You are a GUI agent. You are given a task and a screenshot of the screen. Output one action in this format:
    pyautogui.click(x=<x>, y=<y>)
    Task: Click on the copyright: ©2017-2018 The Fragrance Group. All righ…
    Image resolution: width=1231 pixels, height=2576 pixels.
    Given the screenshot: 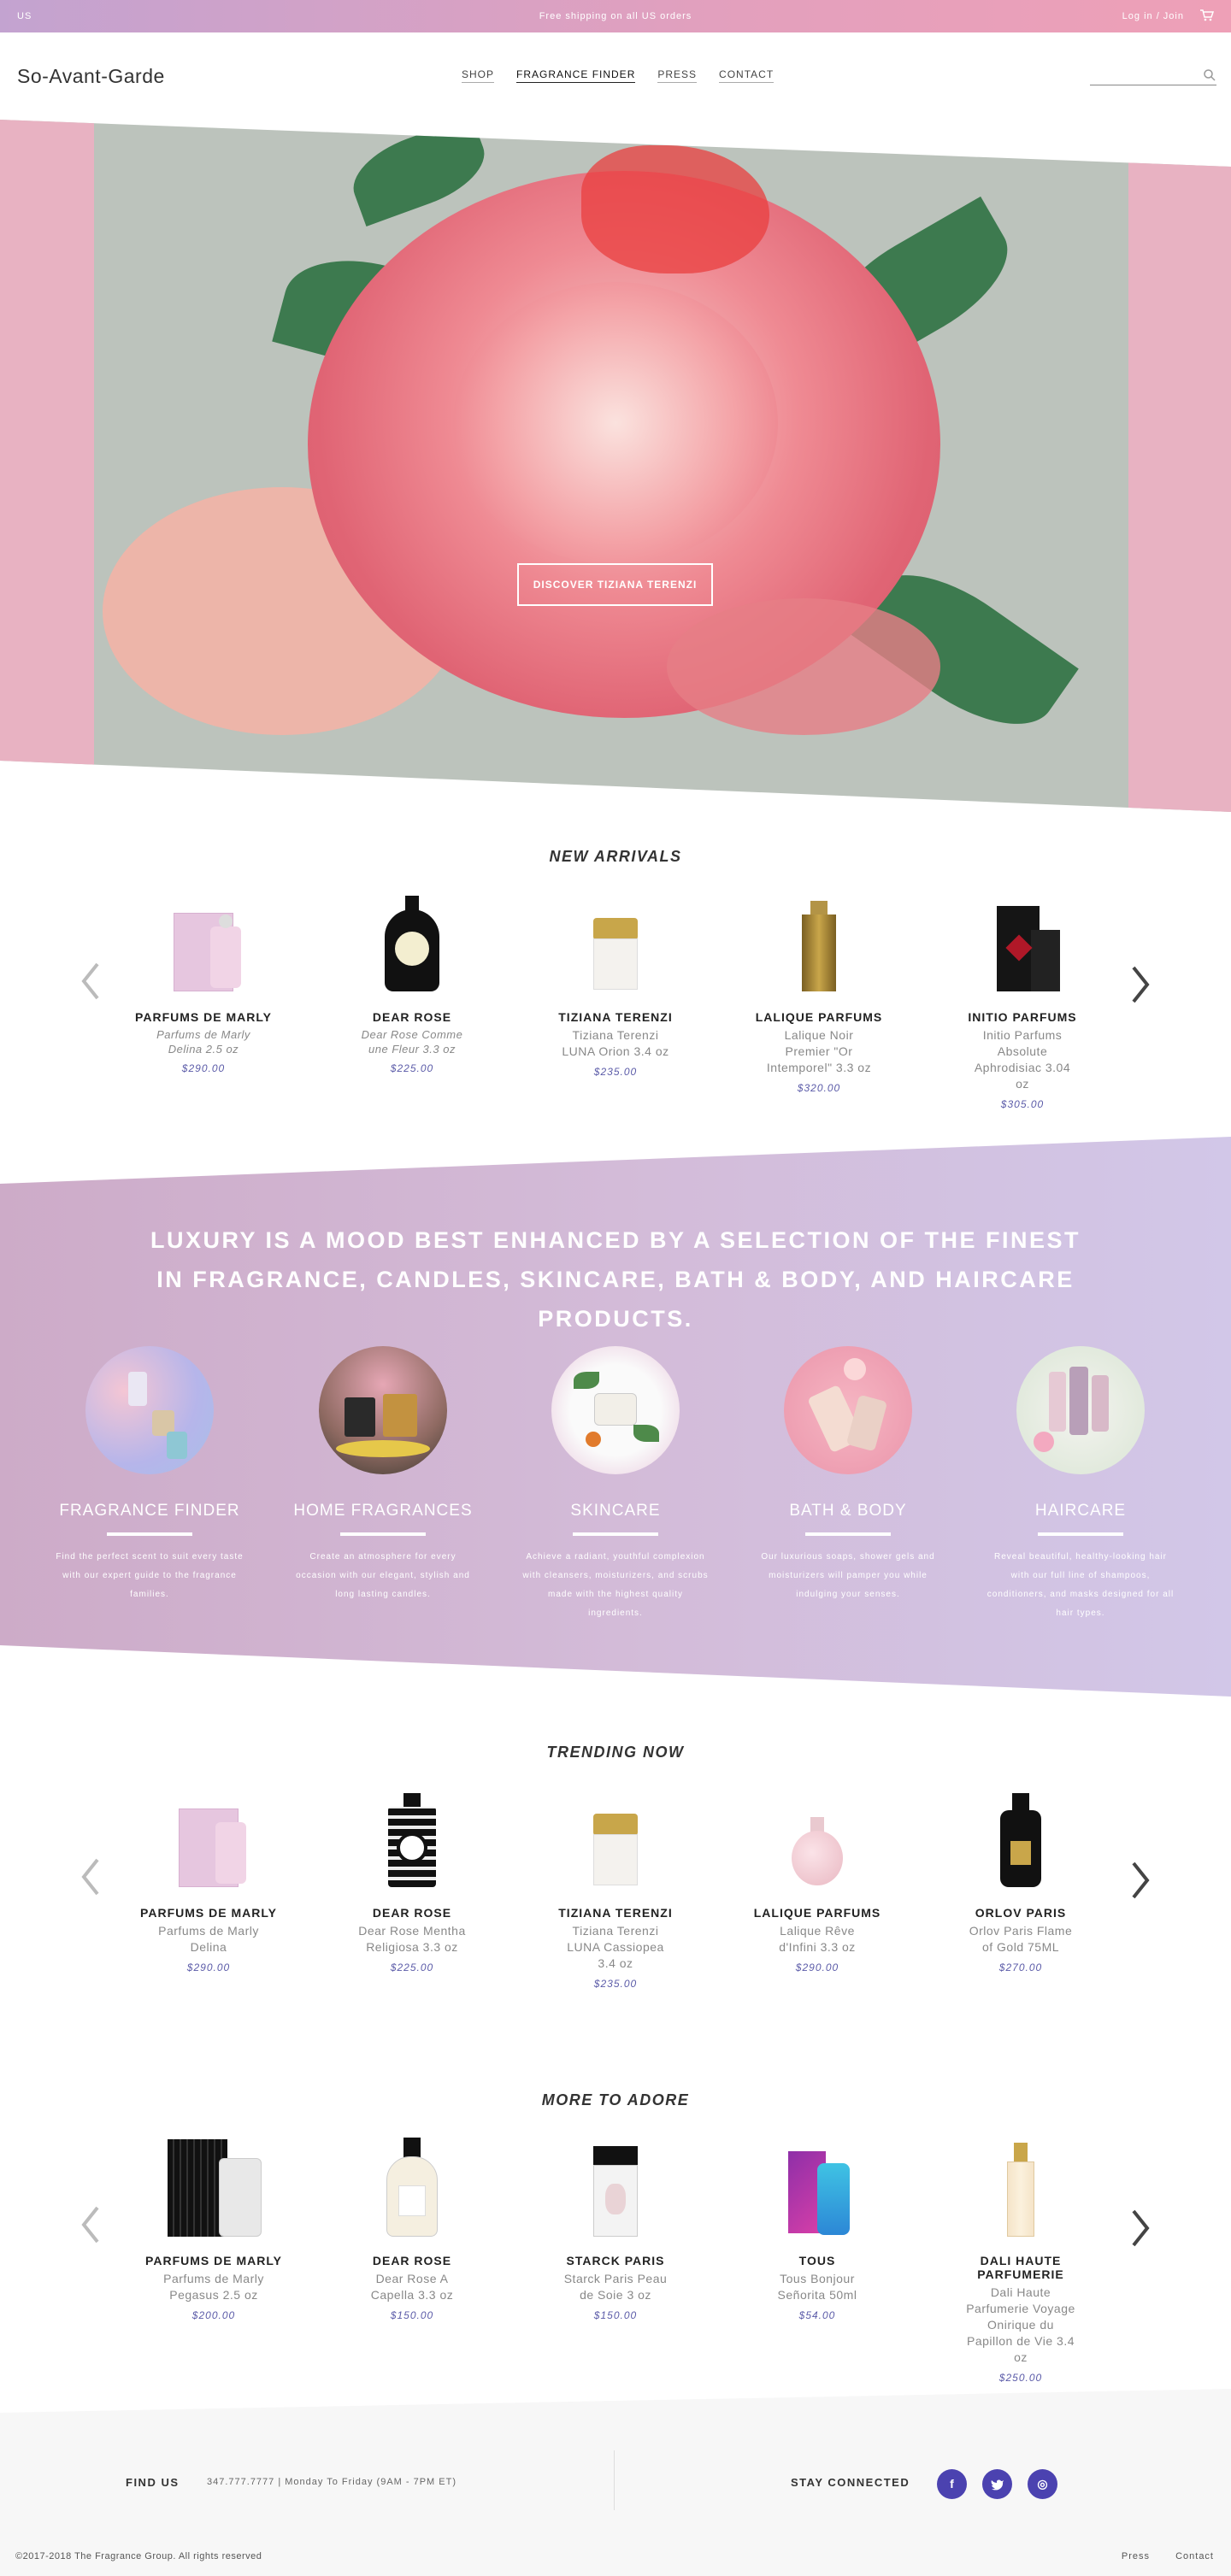 What is the action you would take?
    pyautogui.click(x=138, y=2556)
    